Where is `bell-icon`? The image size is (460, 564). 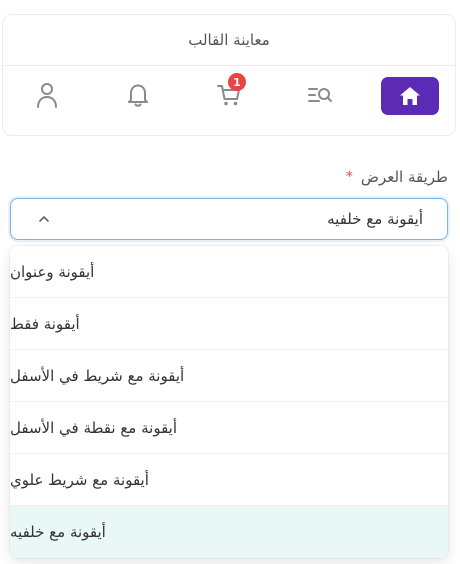 bell-icon is located at coordinates (138, 95).